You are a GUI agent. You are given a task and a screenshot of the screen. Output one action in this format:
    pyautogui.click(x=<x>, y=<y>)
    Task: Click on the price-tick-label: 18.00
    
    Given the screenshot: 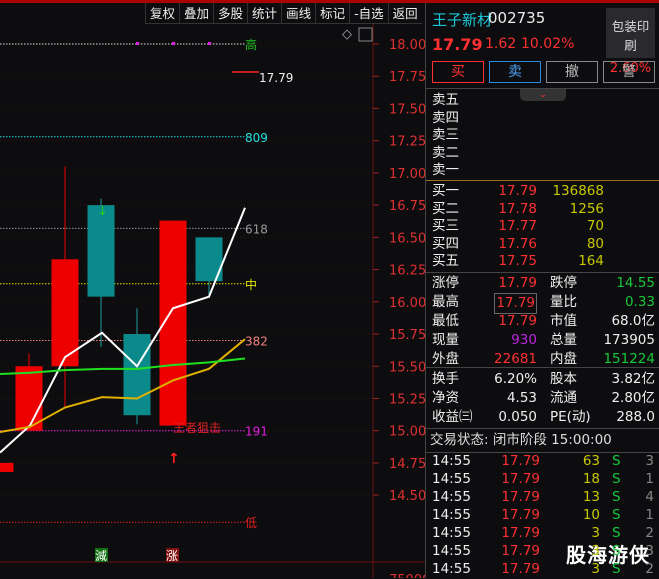 What is the action you would take?
    pyautogui.click(x=407, y=45)
    